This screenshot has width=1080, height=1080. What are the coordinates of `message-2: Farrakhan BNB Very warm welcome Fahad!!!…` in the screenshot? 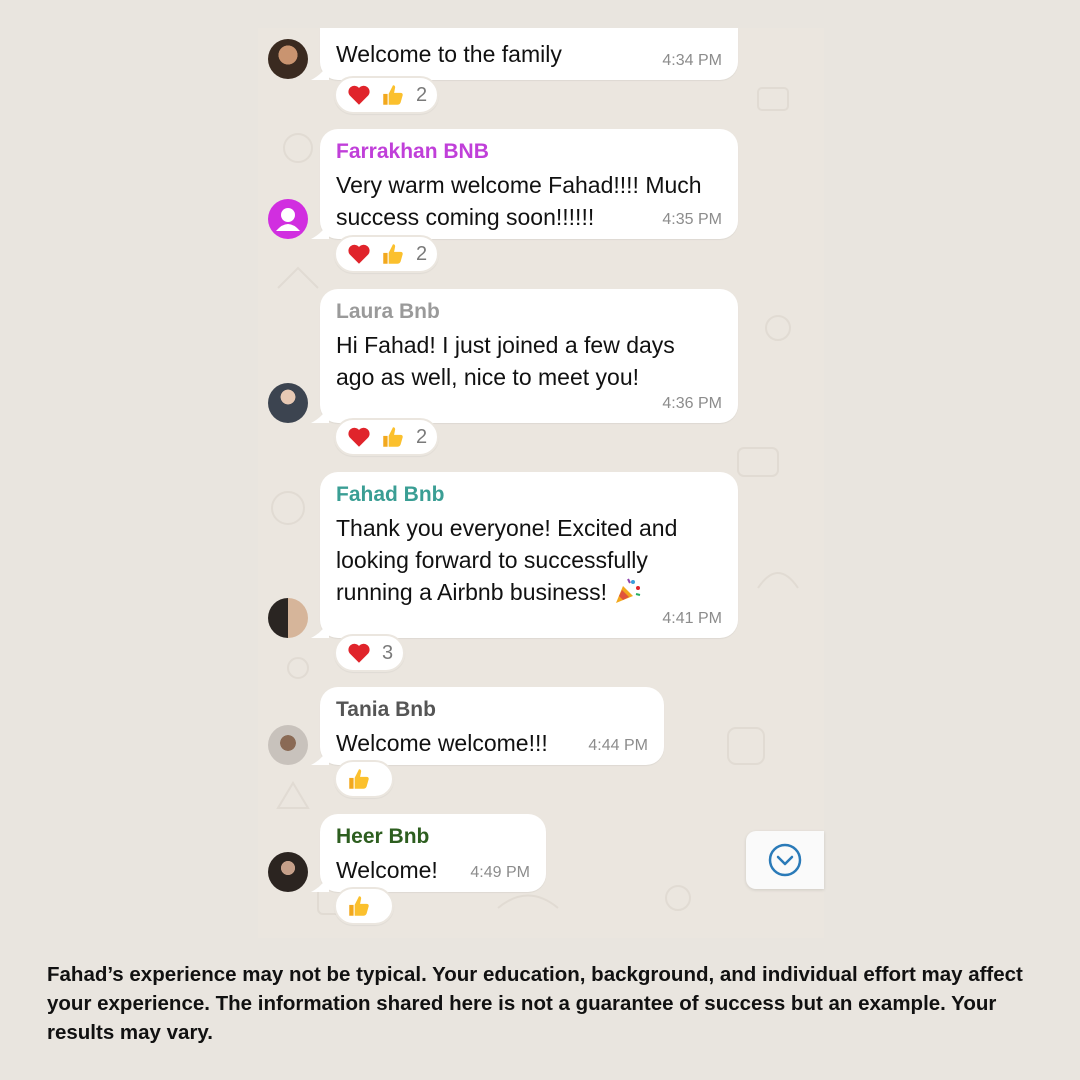 It's located at (541, 202).